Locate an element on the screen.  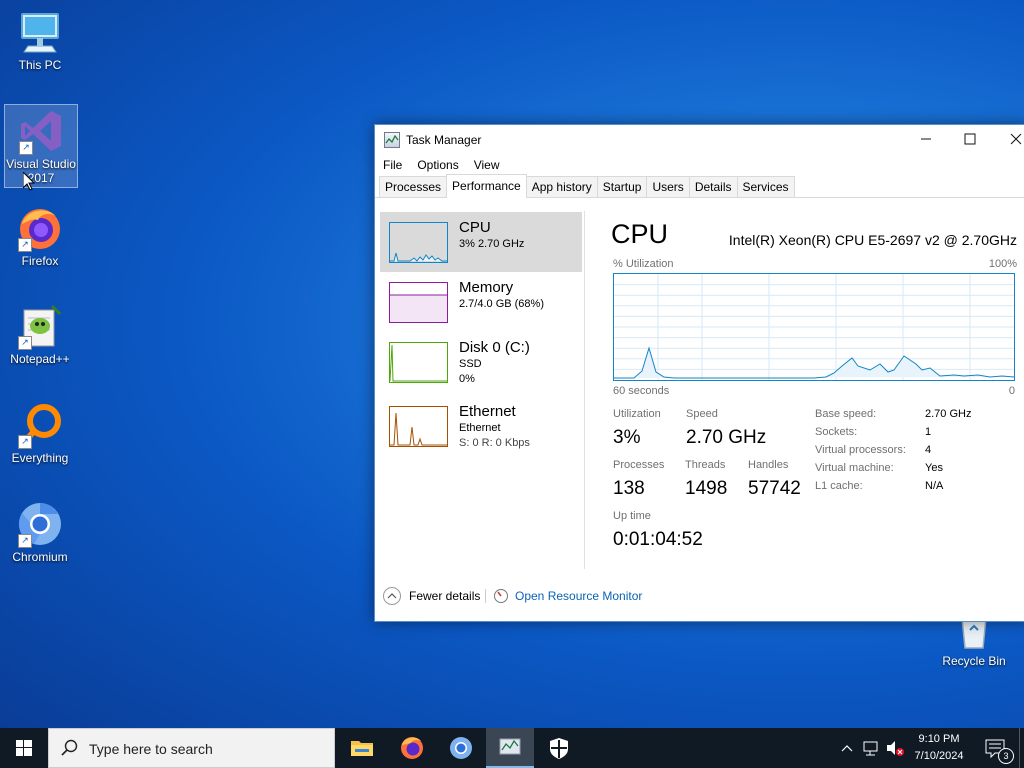
menu-bar: File Options View is located at coordinates (699, 165).